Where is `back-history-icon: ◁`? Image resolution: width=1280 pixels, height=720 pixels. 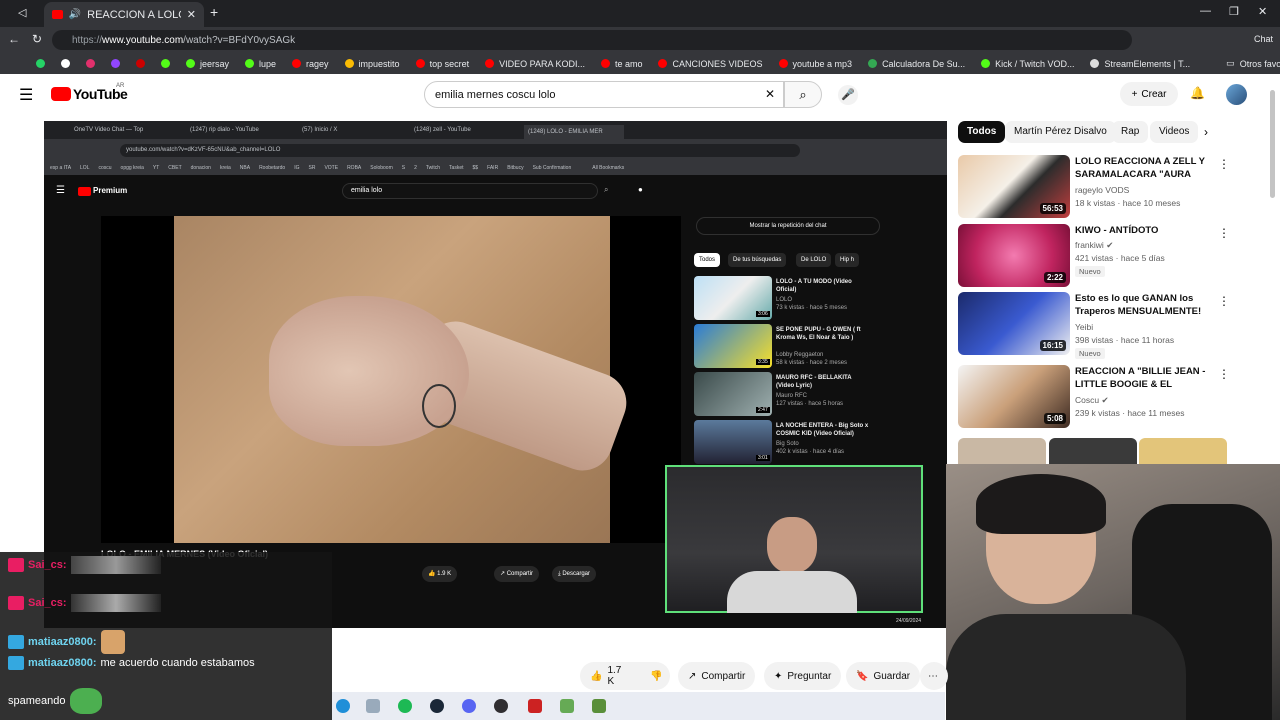
back-history-icon: ◁ is located at coordinates (22, 12).